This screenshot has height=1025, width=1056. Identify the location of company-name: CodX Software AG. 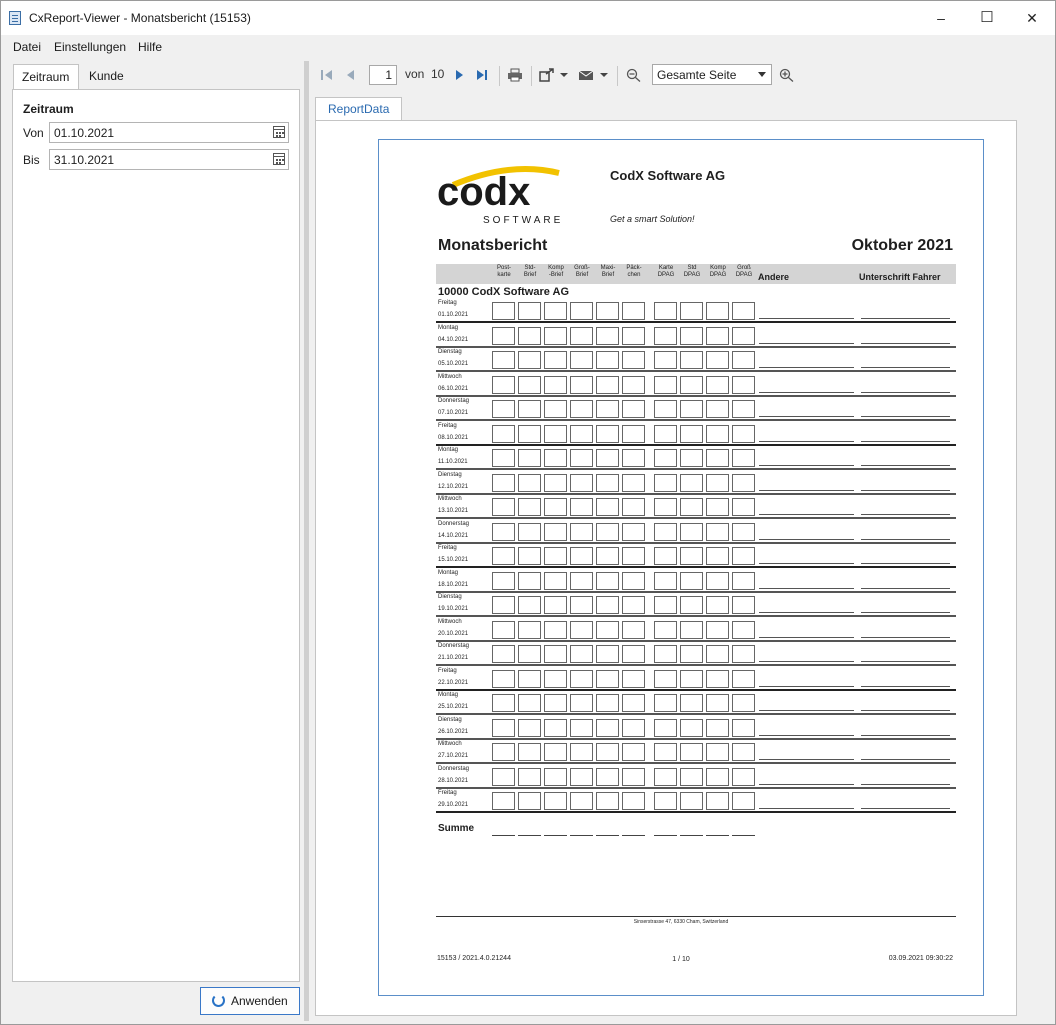
(668, 175).